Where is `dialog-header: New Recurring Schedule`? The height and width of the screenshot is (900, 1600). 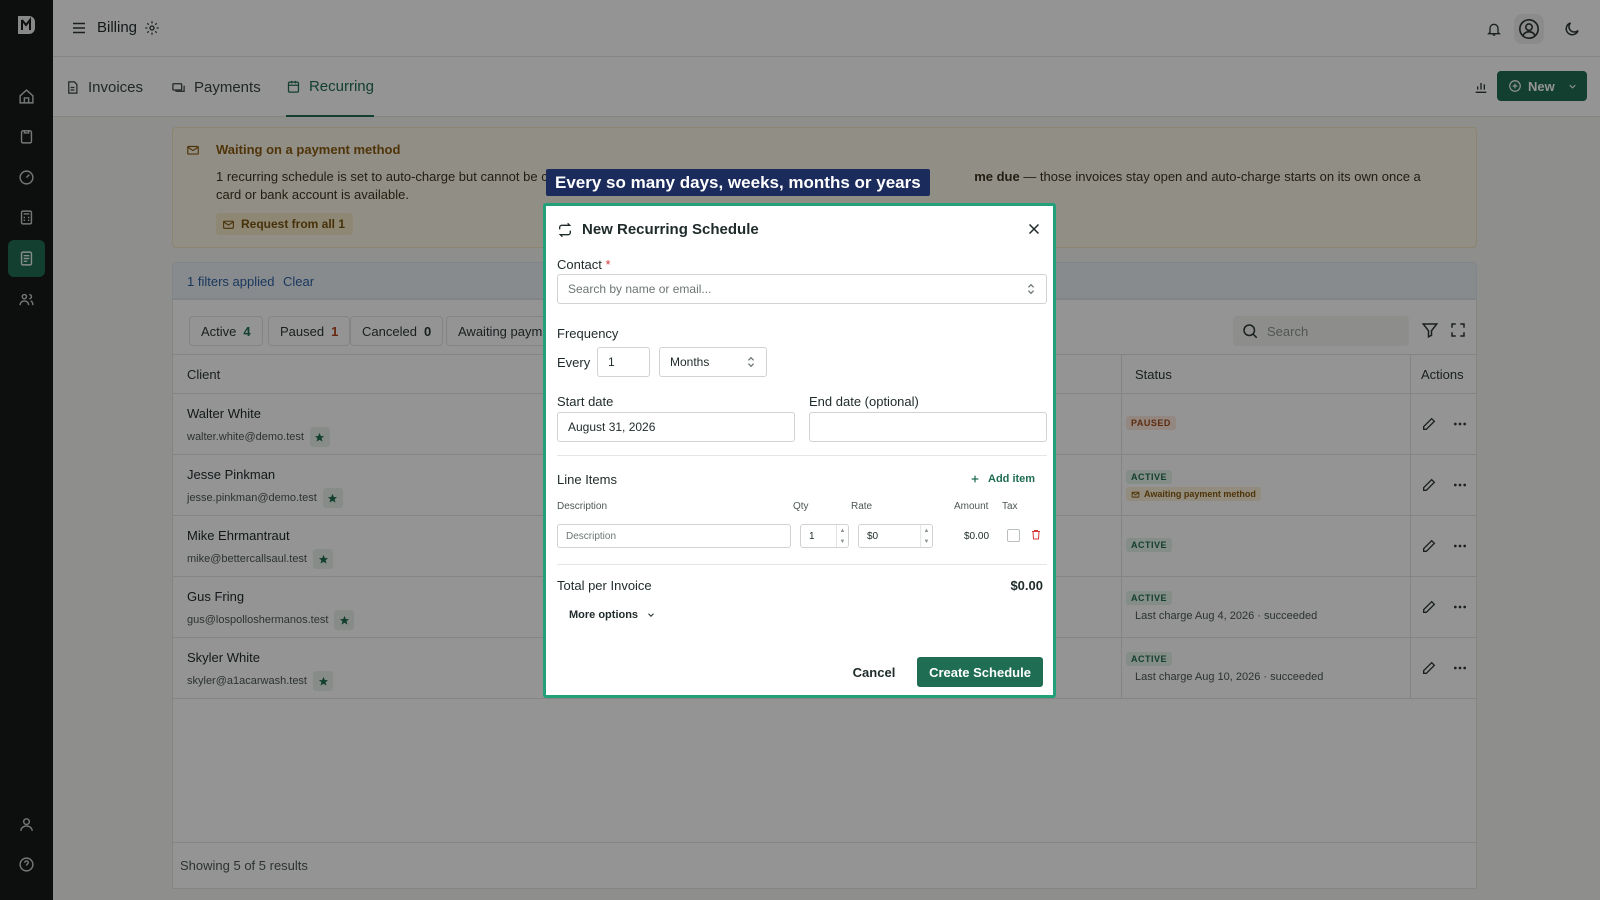 dialog-header: New Recurring Schedule is located at coordinates (658, 229).